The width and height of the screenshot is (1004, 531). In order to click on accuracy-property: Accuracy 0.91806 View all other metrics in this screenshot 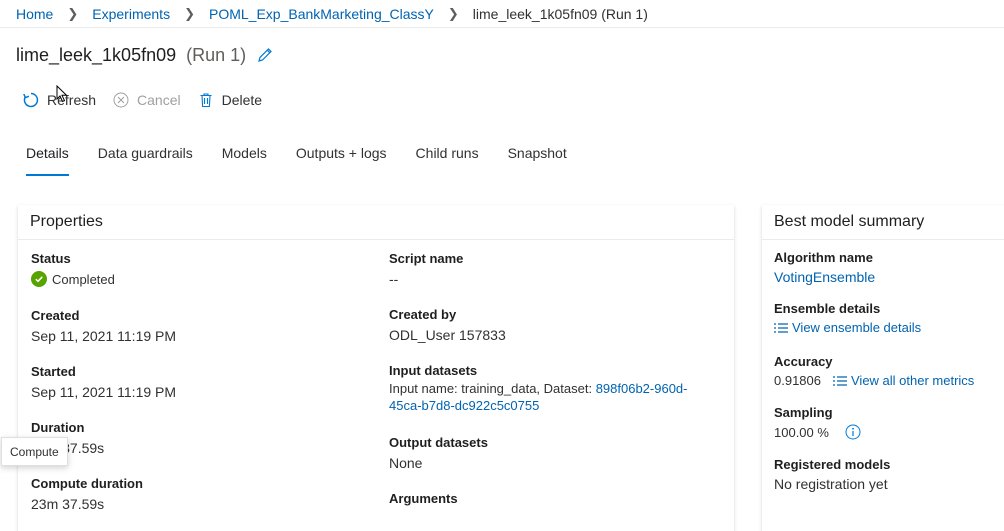, I will do `click(874, 371)`.